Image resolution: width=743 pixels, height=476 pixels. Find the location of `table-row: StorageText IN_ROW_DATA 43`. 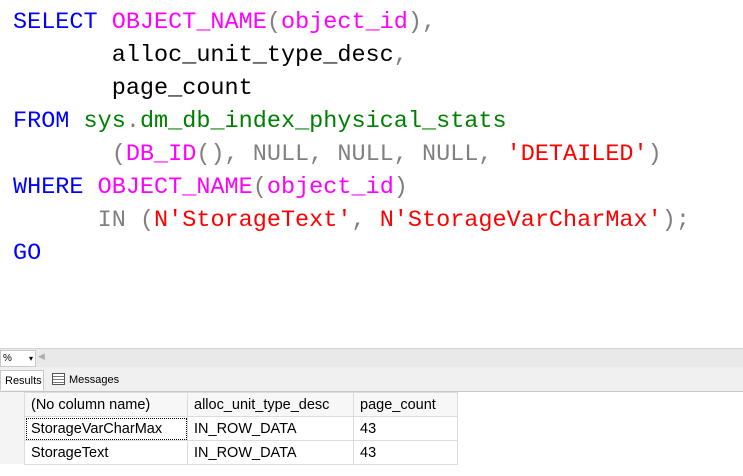

table-row: StorageText IN_ROW_DATA 43 is located at coordinates (241, 452).